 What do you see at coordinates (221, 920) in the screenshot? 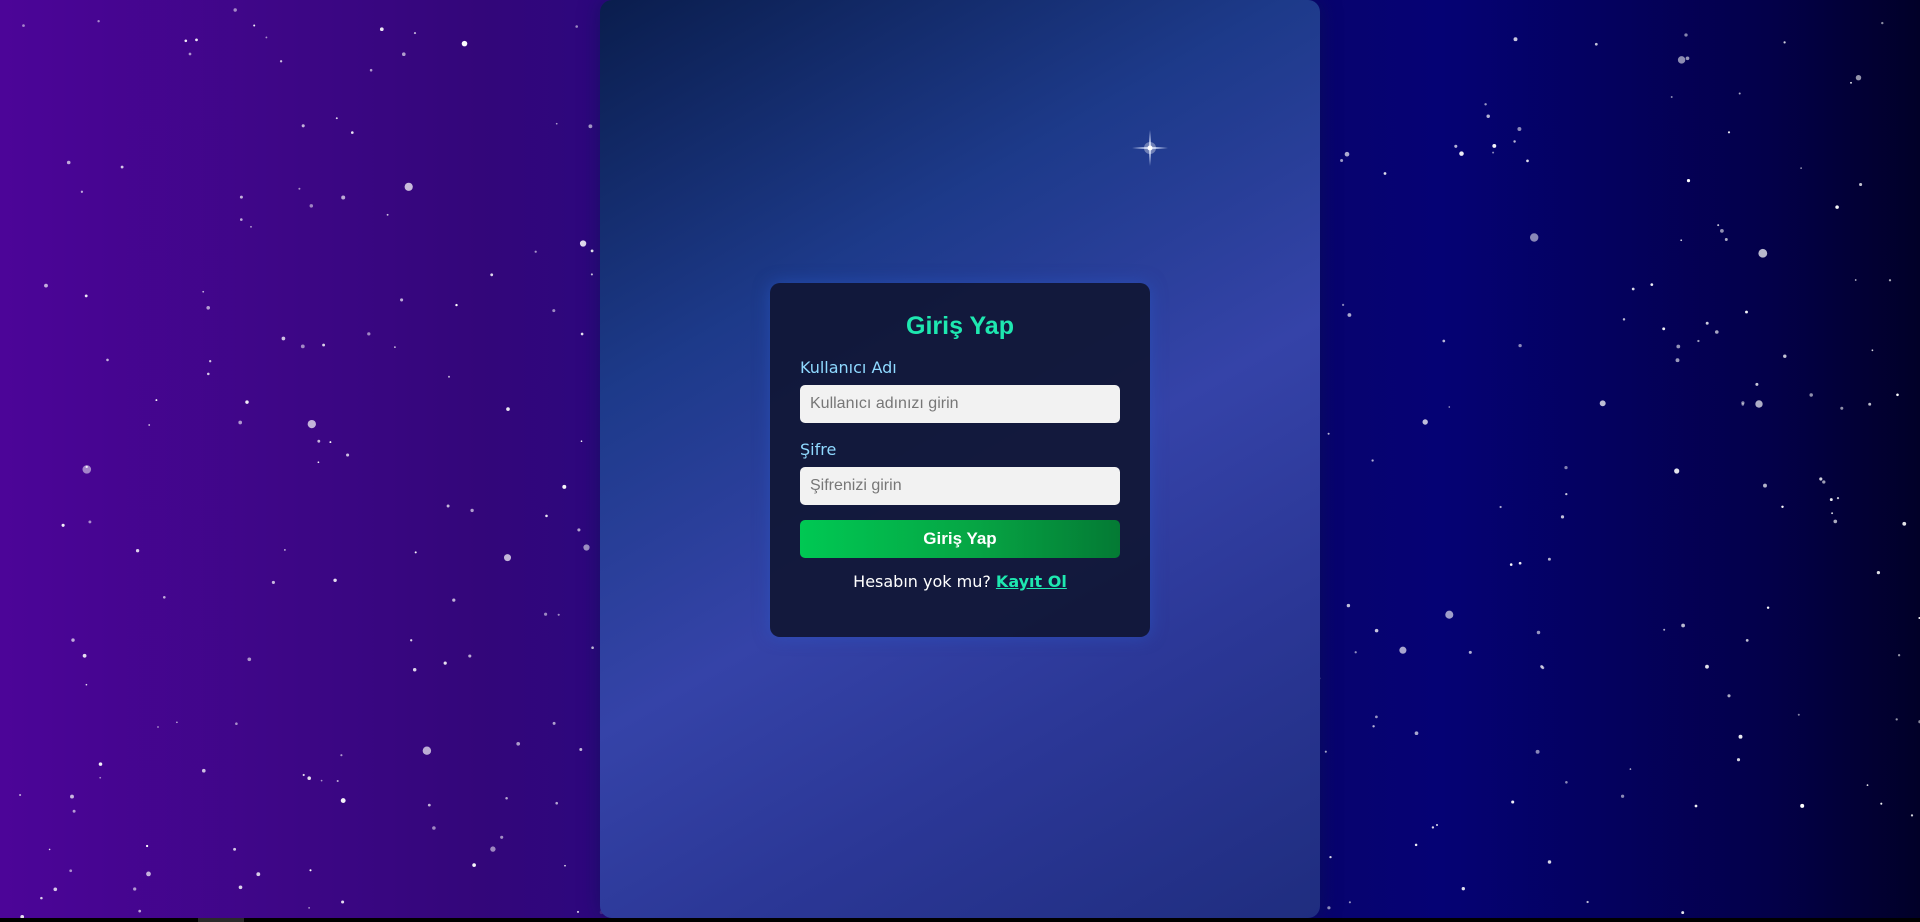
I see `scrollbar-thumb` at bounding box center [221, 920].